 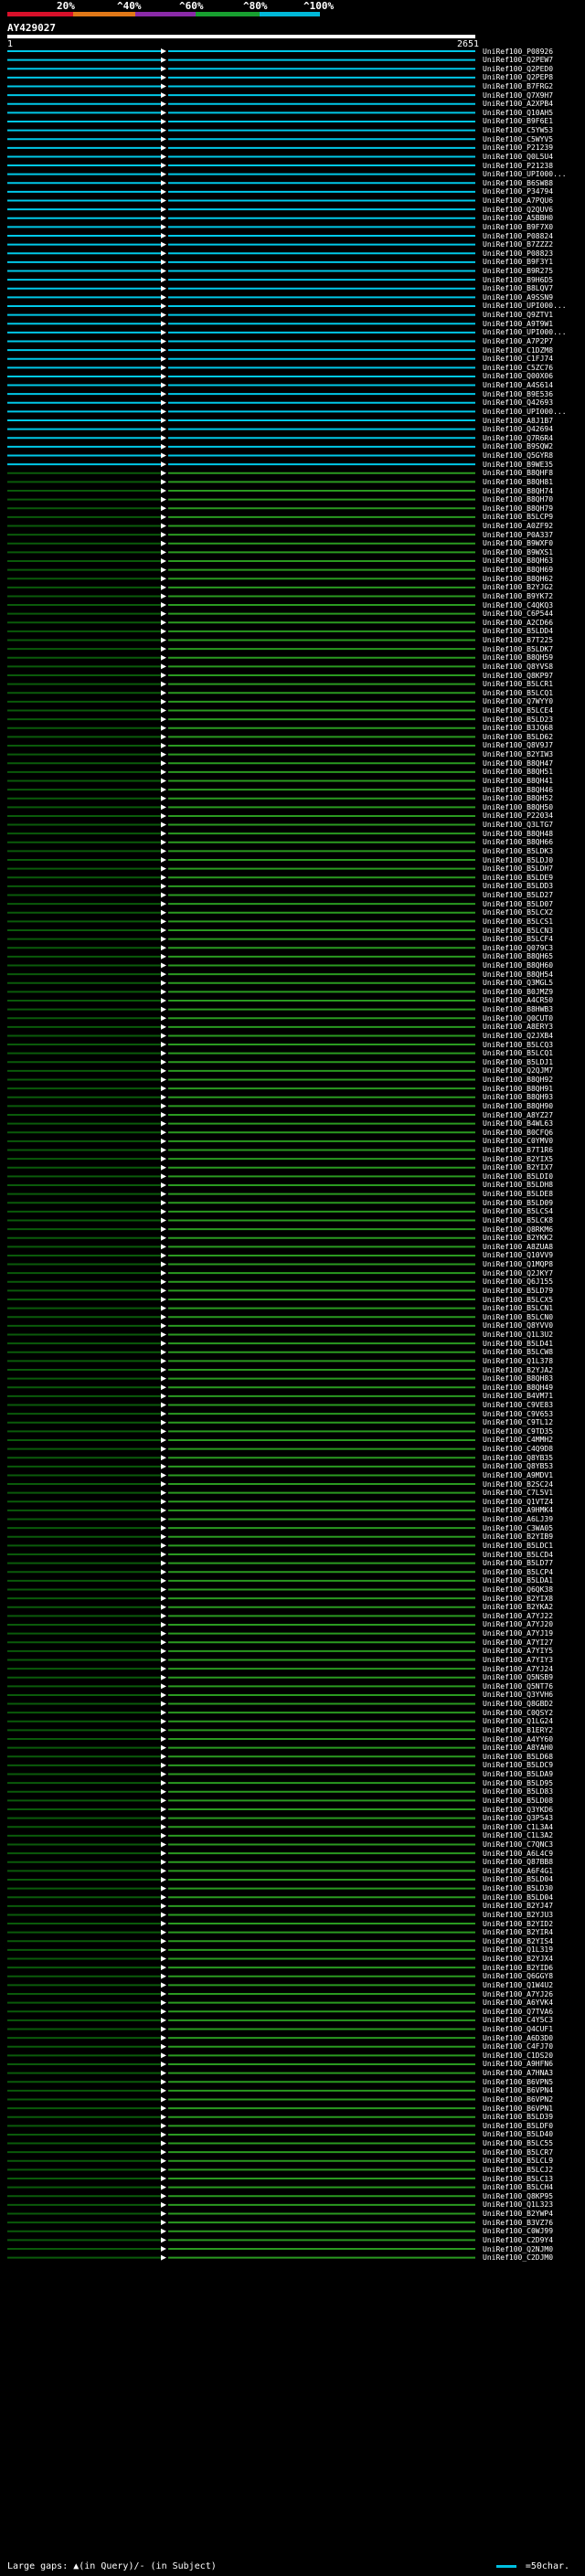 What do you see at coordinates (534, 1546) in the screenshot?
I see `hit-label: UniRef100_B5LDC1` at bounding box center [534, 1546].